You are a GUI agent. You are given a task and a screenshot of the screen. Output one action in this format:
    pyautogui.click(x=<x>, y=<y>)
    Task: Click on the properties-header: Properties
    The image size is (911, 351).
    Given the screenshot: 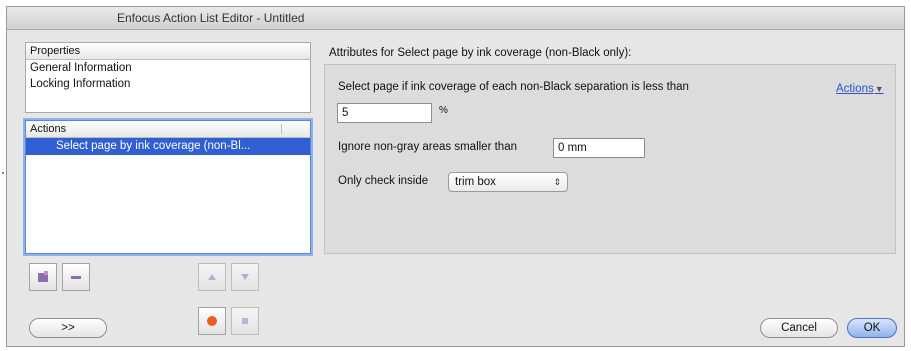 What is the action you would take?
    pyautogui.click(x=168, y=51)
    